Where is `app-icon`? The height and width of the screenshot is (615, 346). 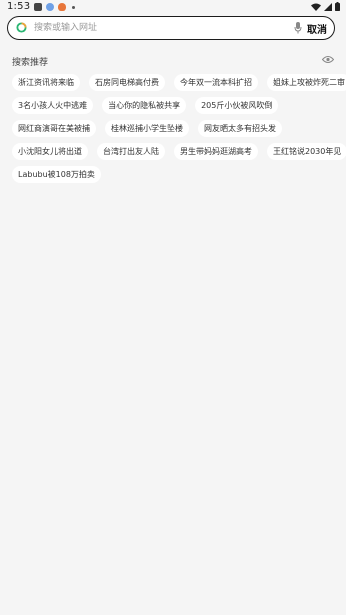 app-icon is located at coordinates (38, 7).